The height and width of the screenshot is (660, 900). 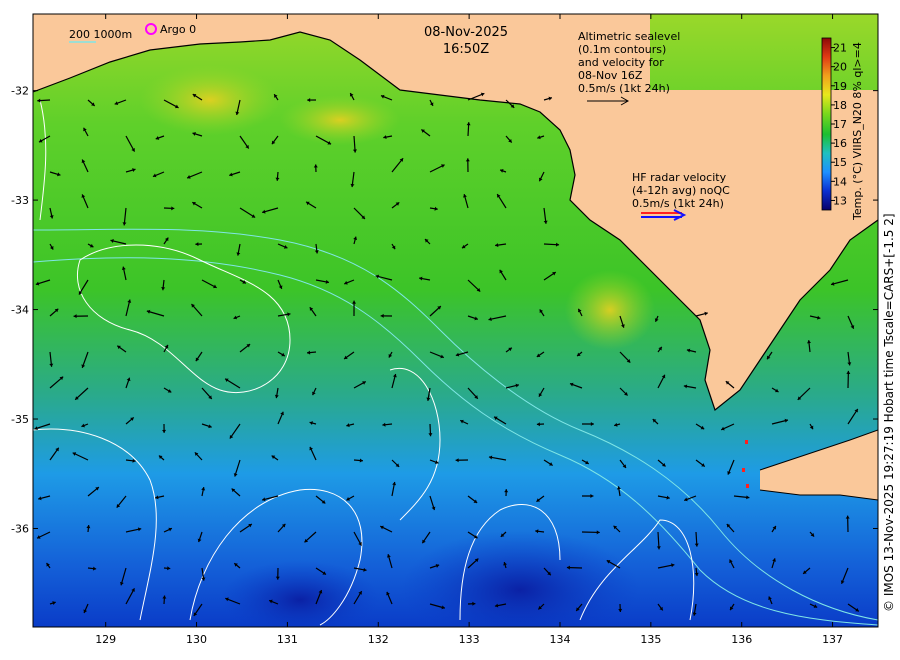 What do you see at coordinates (610, 75) in the screenshot?
I see `altimetry-line: 08-Nov 16Z` at bounding box center [610, 75].